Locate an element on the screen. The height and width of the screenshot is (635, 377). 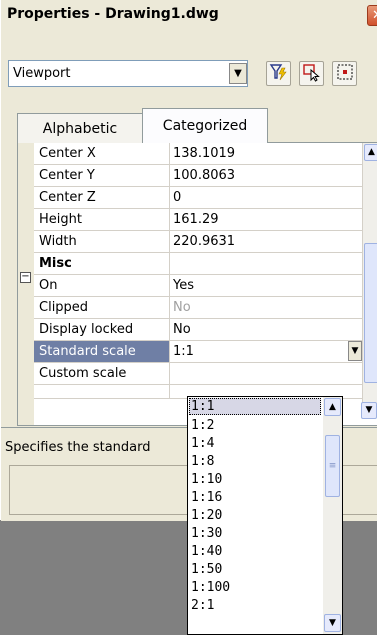
scroll-thumb is located at coordinates (370, 313).